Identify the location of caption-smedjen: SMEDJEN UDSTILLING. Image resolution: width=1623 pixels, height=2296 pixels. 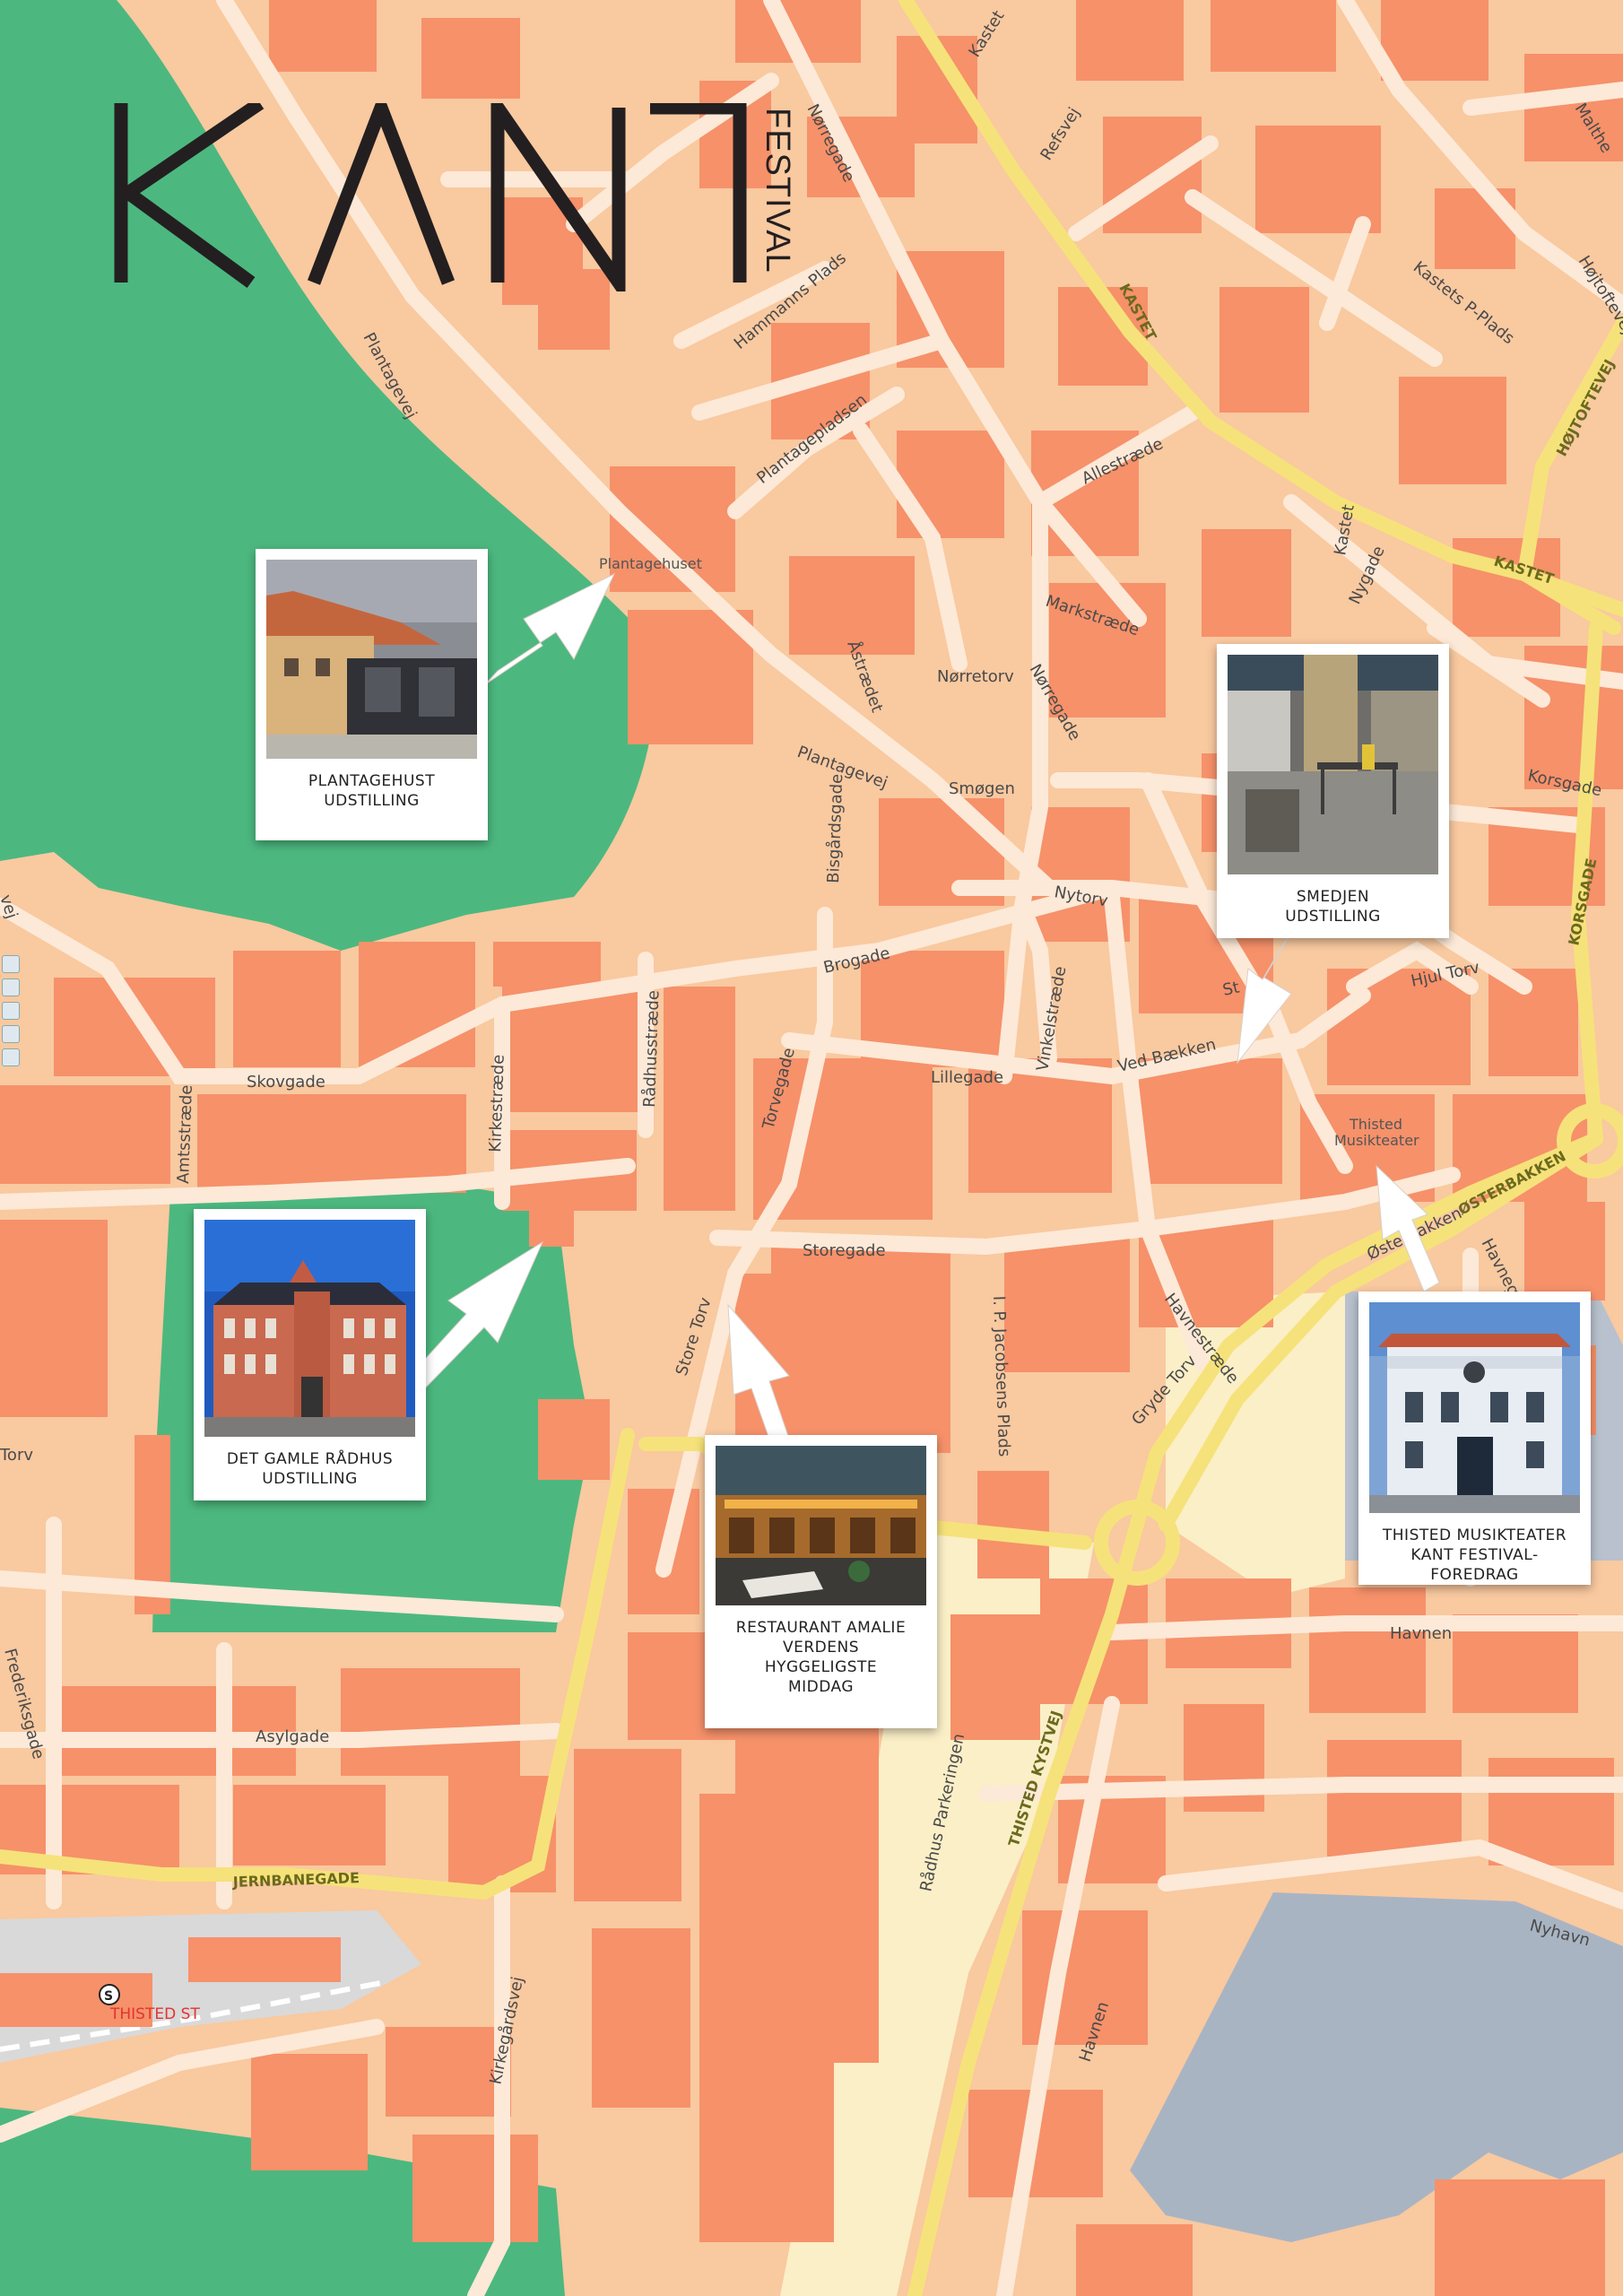
(1333, 904).